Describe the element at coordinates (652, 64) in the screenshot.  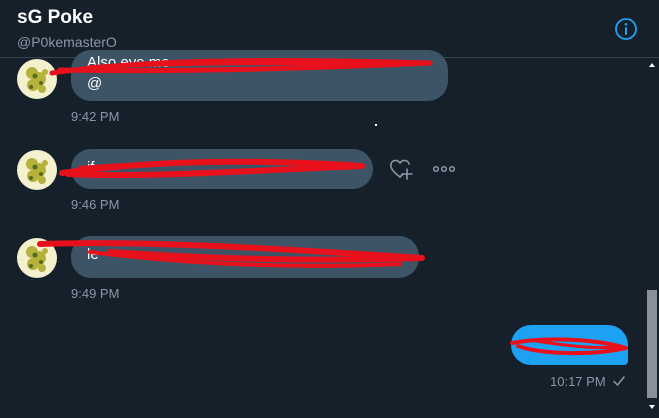
I see `scroll-up-arrow-icon` at that location.